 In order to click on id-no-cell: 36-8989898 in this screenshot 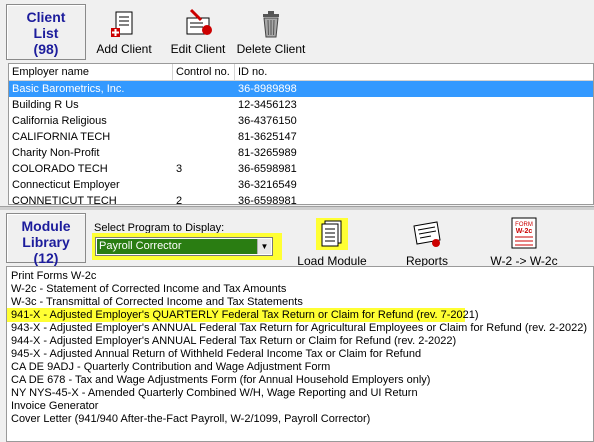, I will do `click(267, 89)`.